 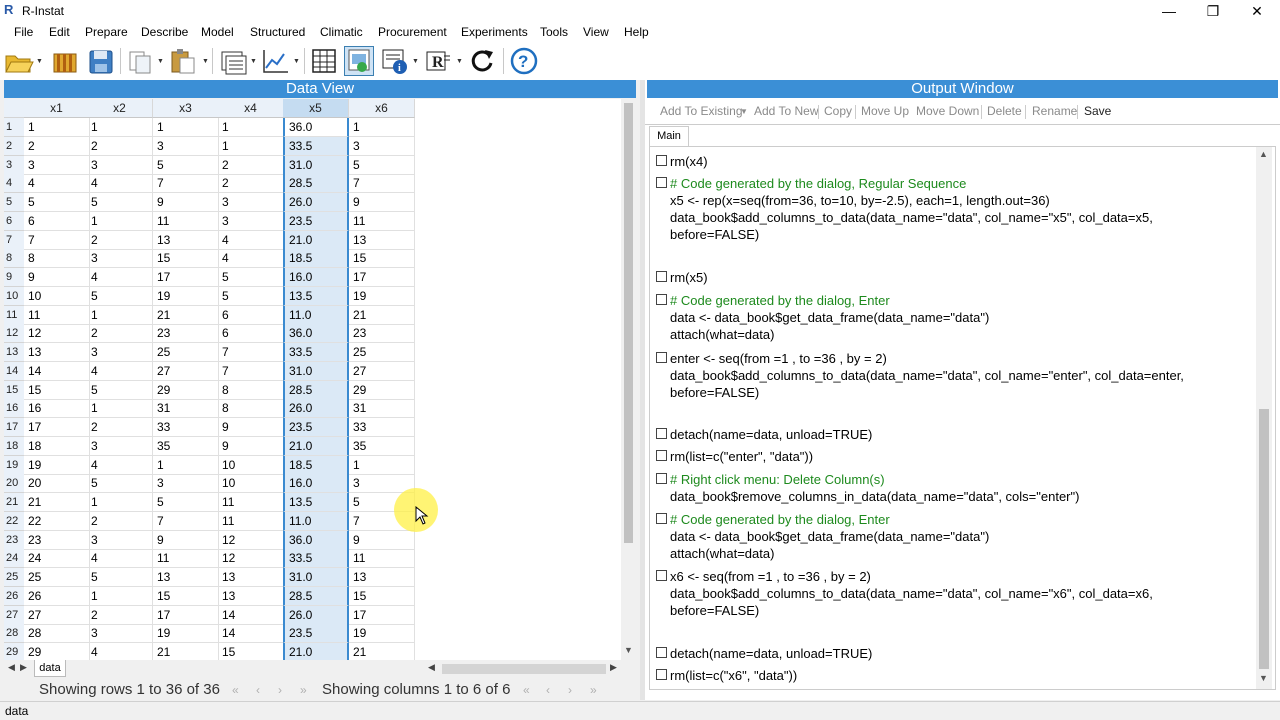 I want to click on row-header: 6, so click(x=14, y=221).